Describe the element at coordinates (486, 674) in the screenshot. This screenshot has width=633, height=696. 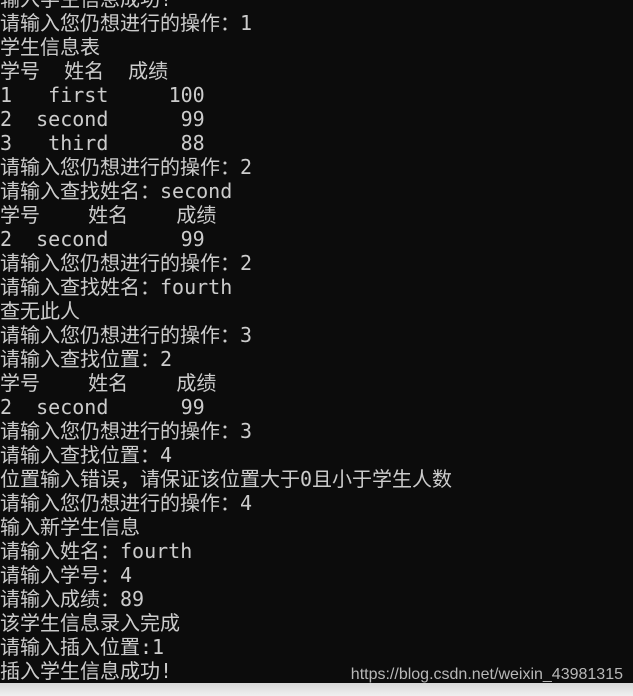
I see `watermark: https://blog.csdn.net/weixin_43981315` at that location.